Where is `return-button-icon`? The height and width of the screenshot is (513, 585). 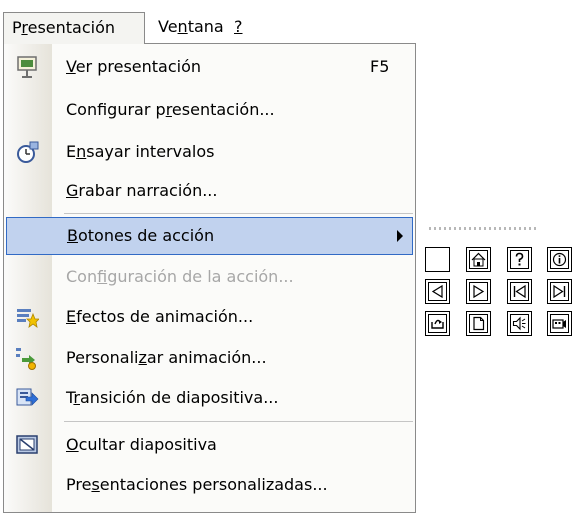
return-button-icon is located at coordinates (437, 323).